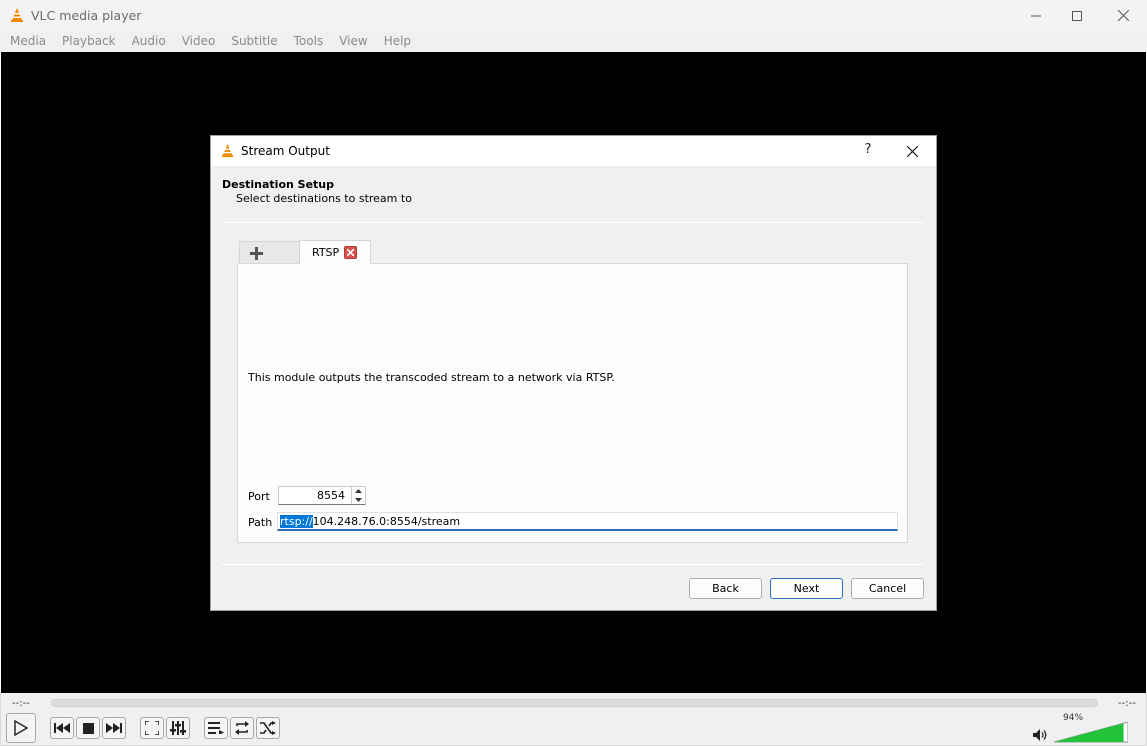 This screenshot has height=746, width=1147. I want to click on menu-view: View, so click(353, 41).